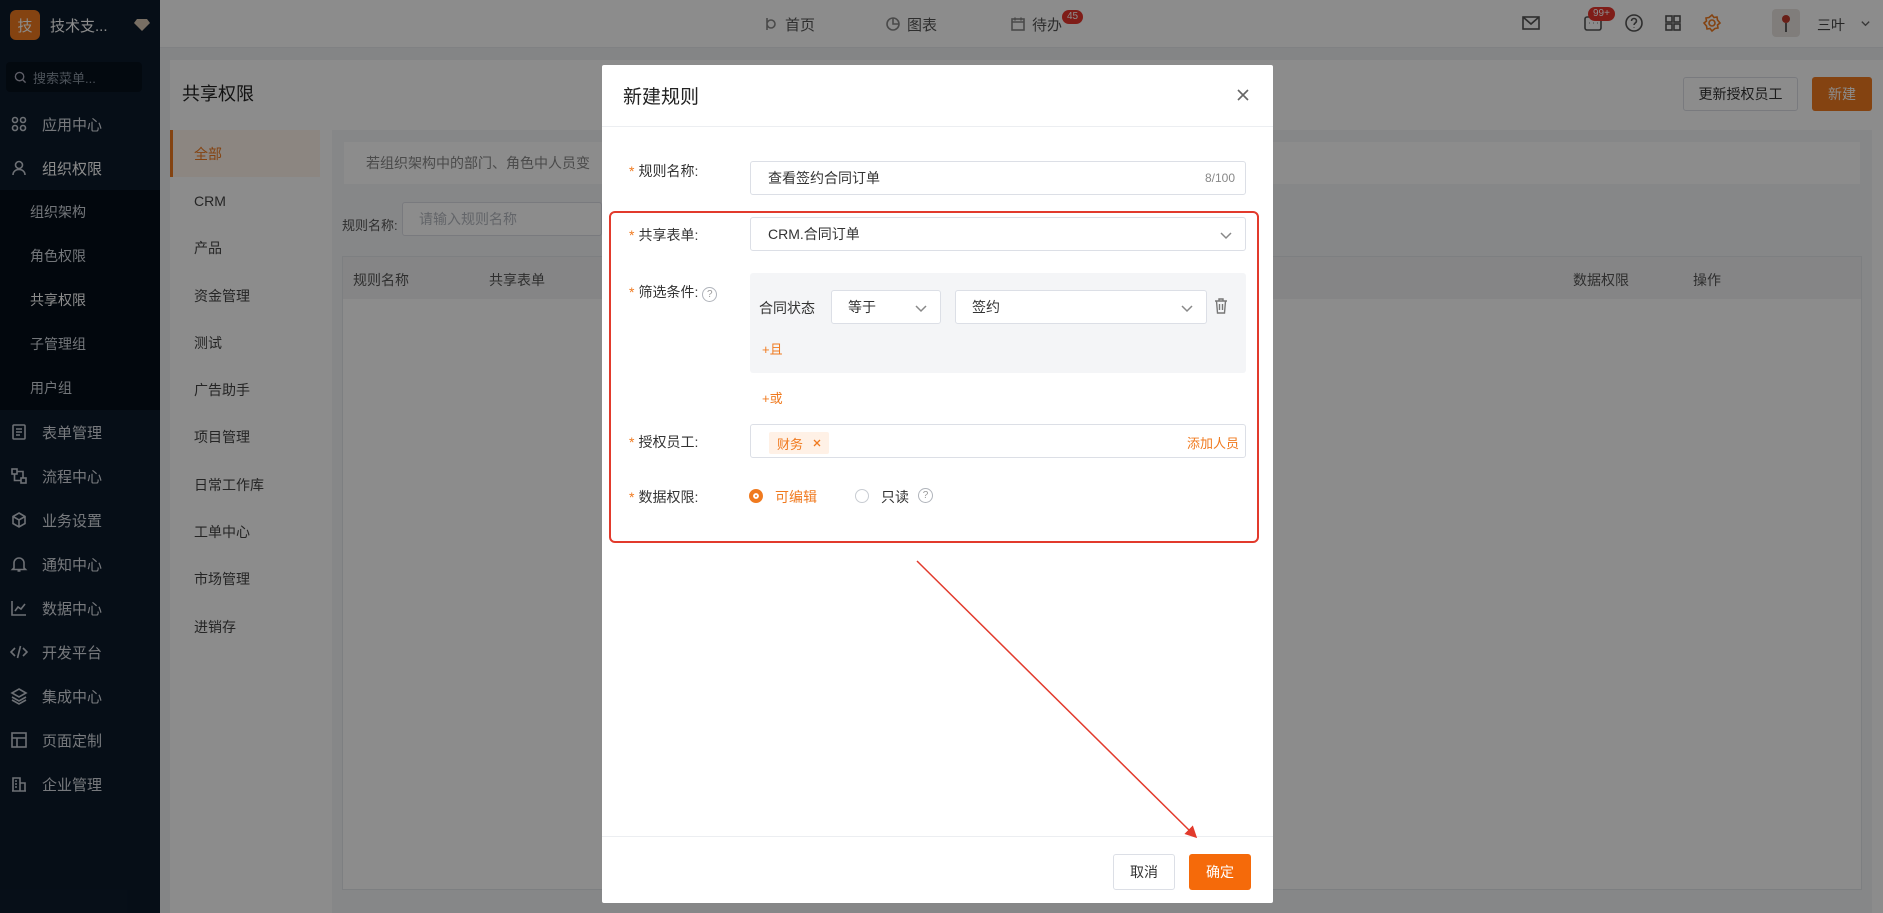 The width and height of the screenshot is (1883, 913). What do you see at coordinates (1219, 178) in the screenshot?
I see `char-counter: 8/100` at bounding box center [1219, 178].